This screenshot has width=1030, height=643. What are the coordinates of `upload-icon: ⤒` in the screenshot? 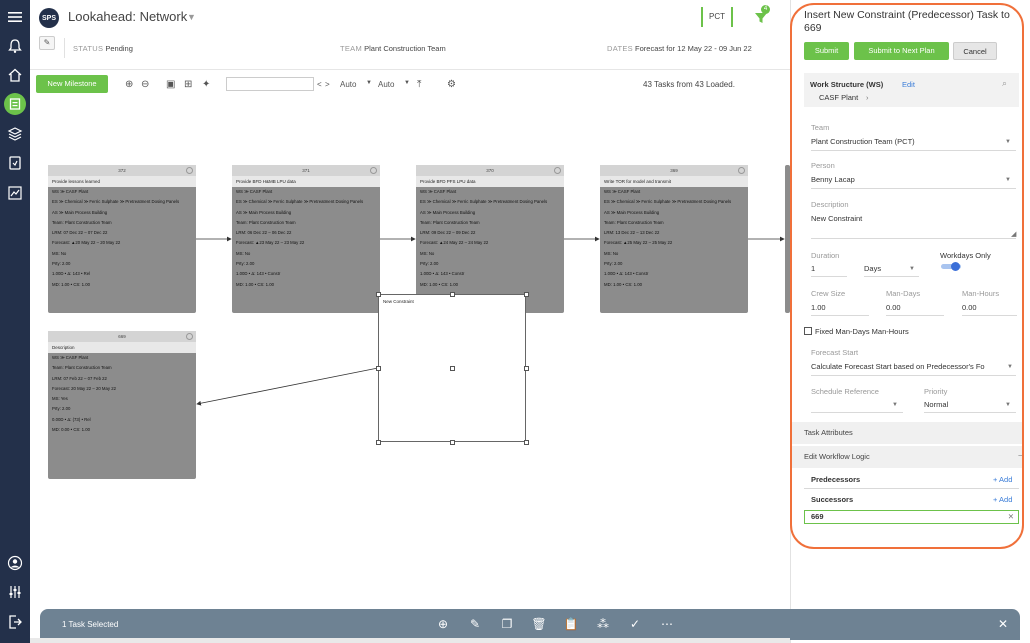 It's located at (419, 84).